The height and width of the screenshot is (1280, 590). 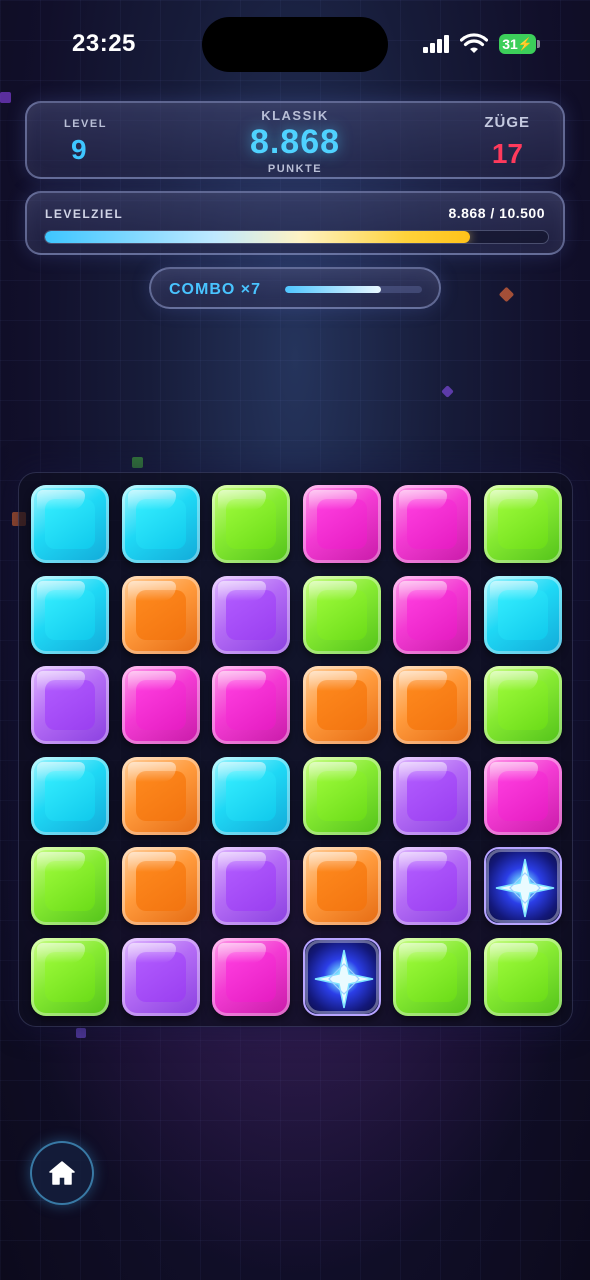 I want to click on wifi-icon, so click(x=474, y=43).